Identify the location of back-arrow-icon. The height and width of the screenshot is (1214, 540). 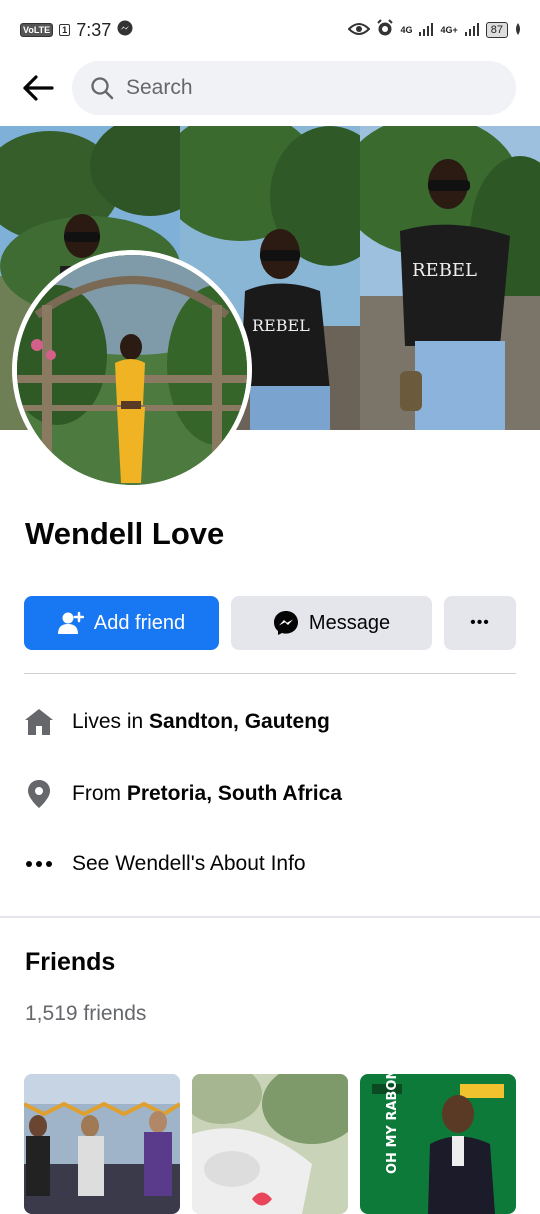
(38, 88).